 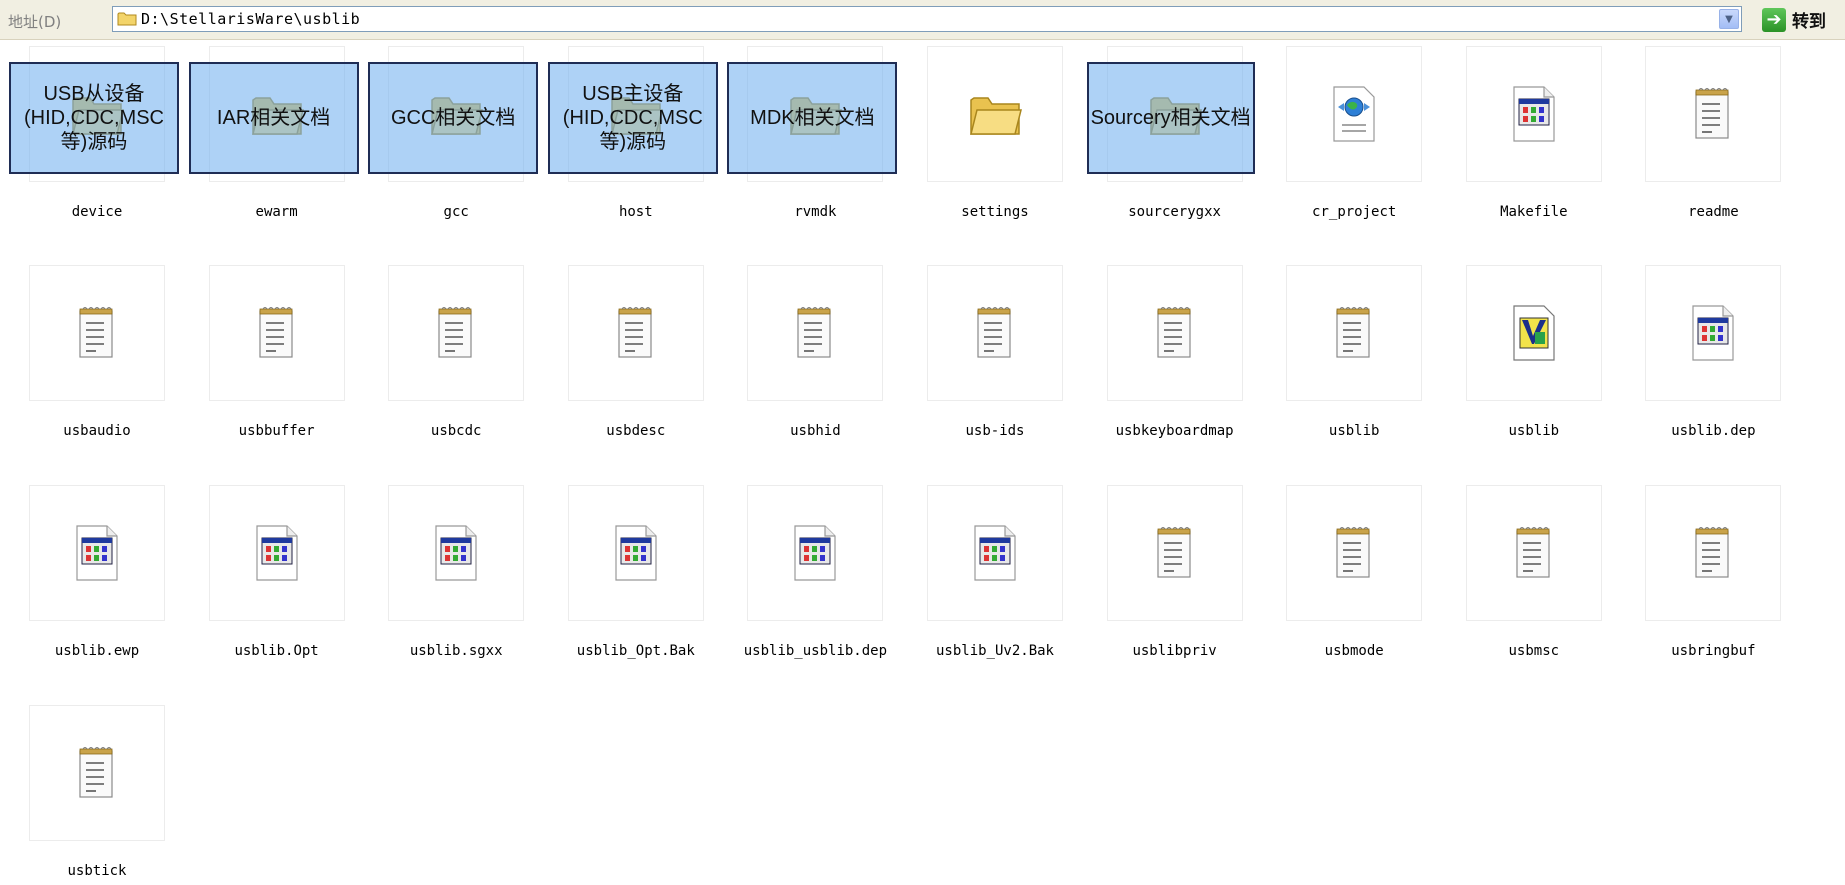 What do you see at coordinates (97, 871) in the screenshot?
I see `file-name: usbtick` at bounding box center [97, 871].